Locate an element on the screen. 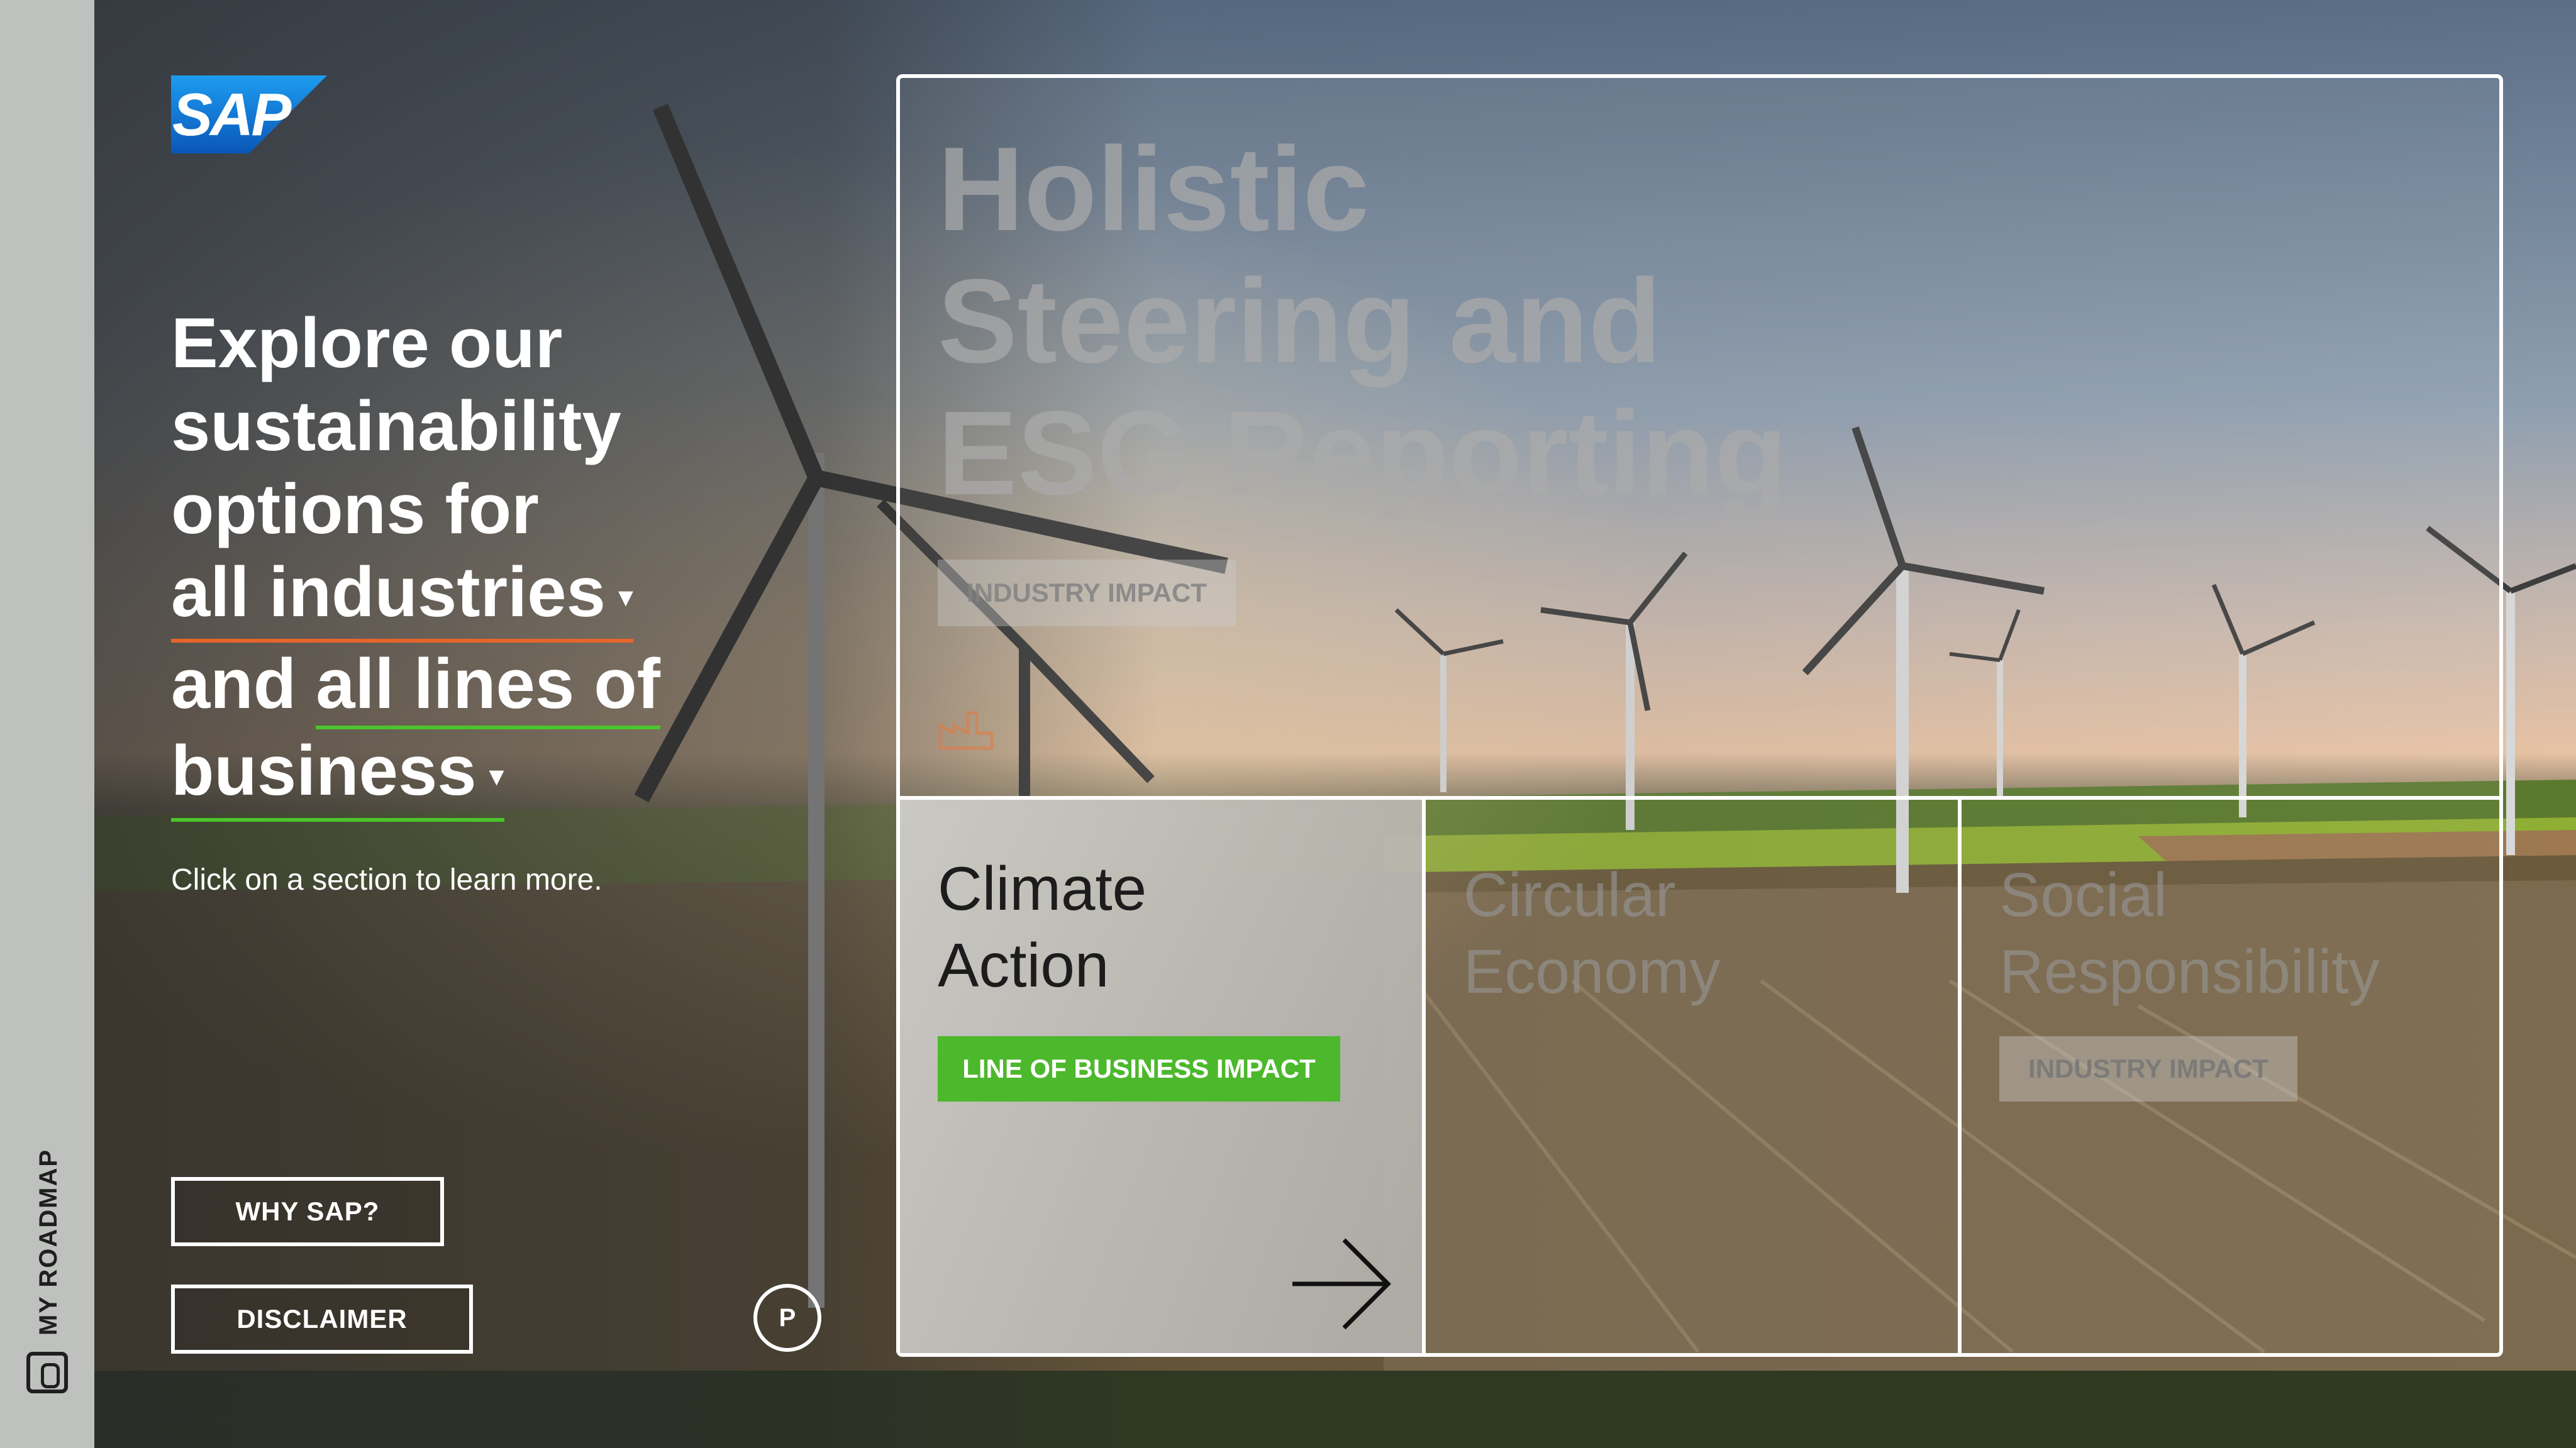  tile-circular-economy: Circular Economy is located at coordinates (1694, 1076).